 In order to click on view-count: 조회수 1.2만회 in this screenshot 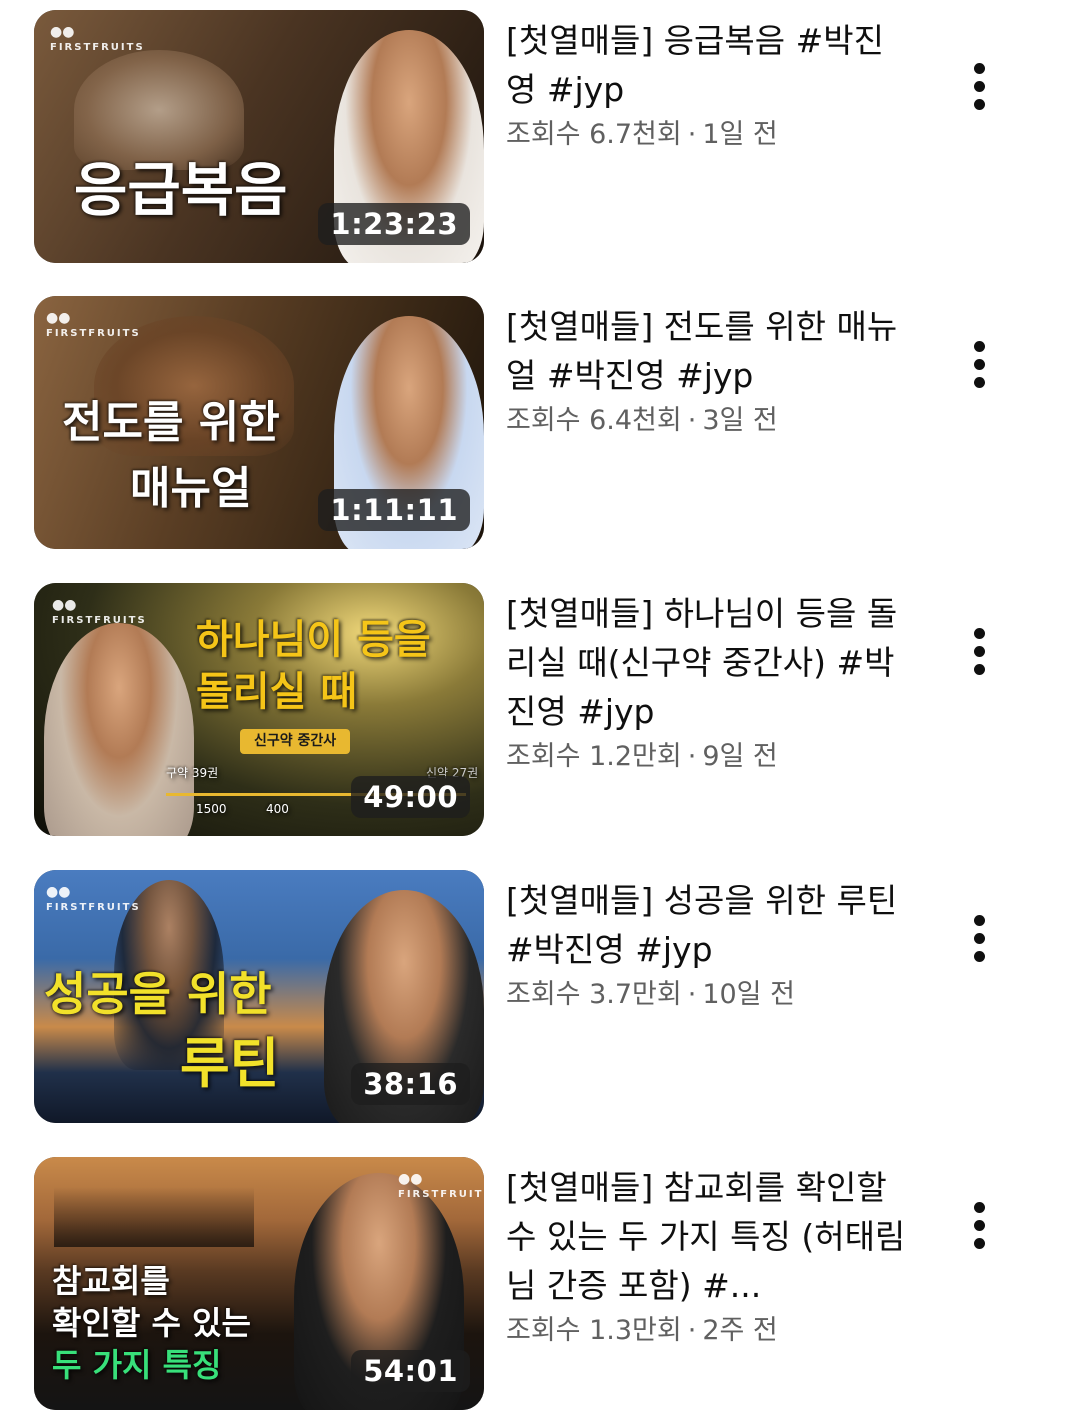, I will do `click(594, 756)`.